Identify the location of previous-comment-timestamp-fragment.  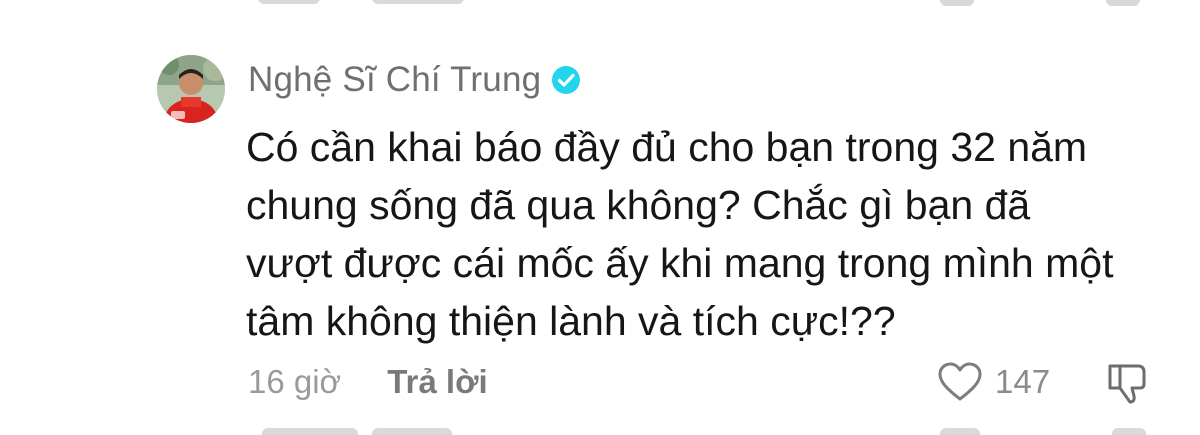
(289, 2).